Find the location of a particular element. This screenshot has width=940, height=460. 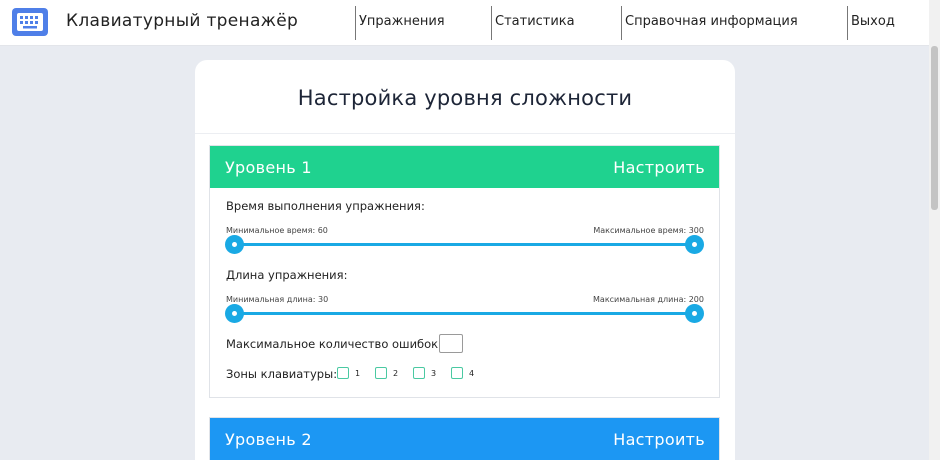

zone-4-checkbox: 4 is located at coordinates (462, 373).